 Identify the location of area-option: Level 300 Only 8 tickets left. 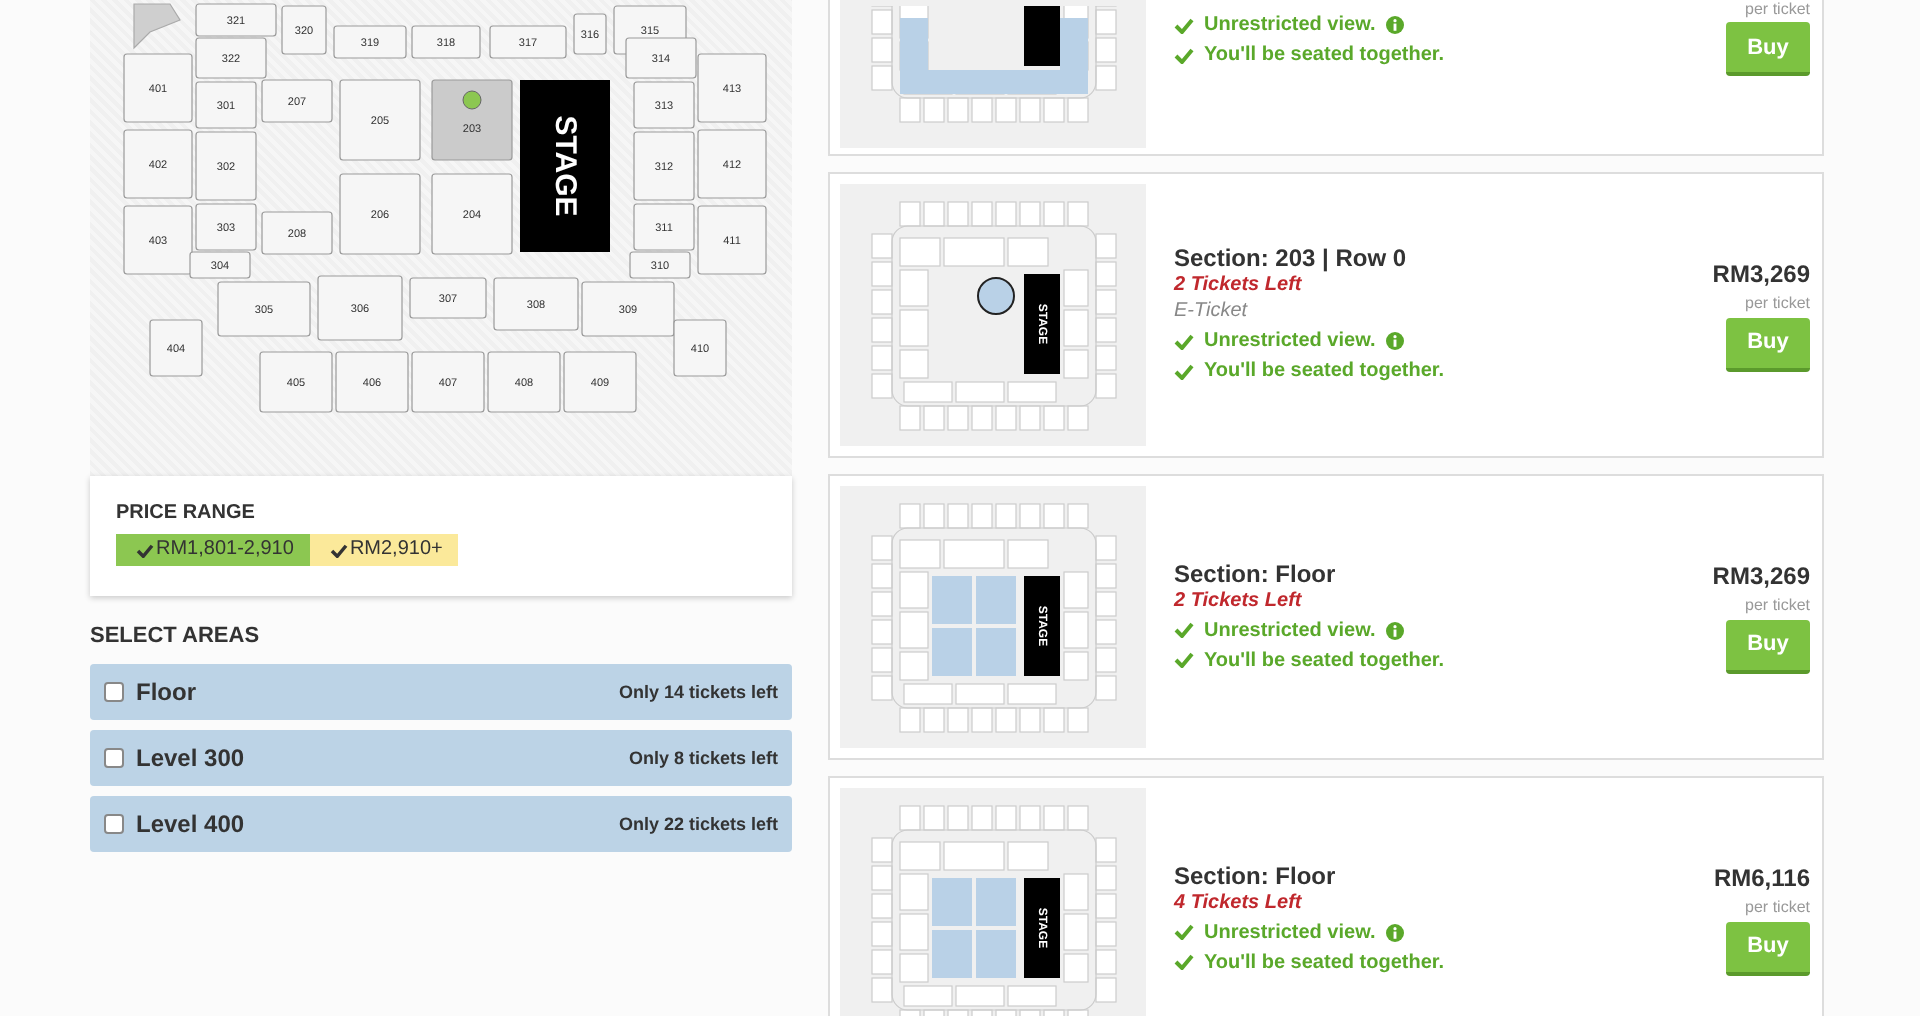
(441, 758).